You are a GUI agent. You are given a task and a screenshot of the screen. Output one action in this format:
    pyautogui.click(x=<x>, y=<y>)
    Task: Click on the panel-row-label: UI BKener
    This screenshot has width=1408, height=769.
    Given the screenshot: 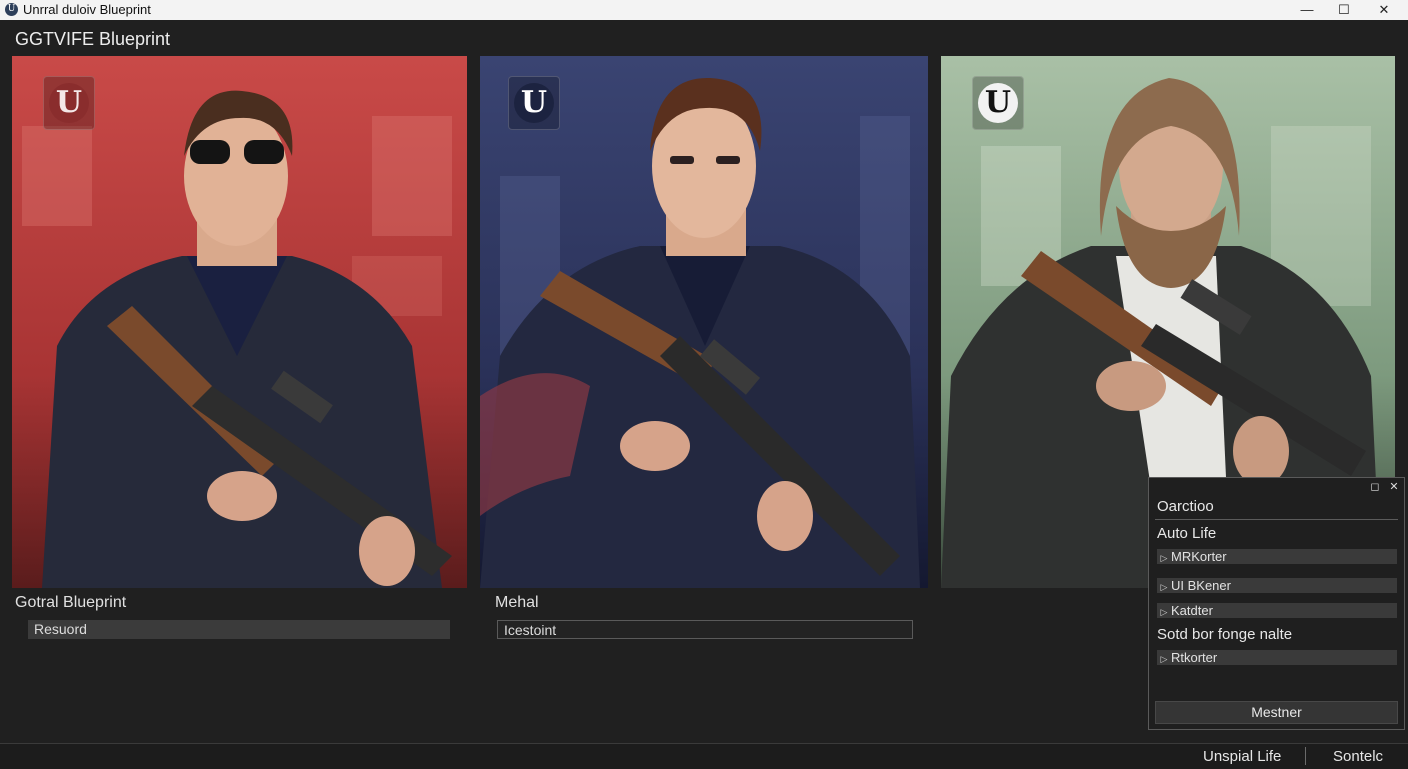 What is the action you would take?
    pyautogui.click(x=1201, y=585)
    